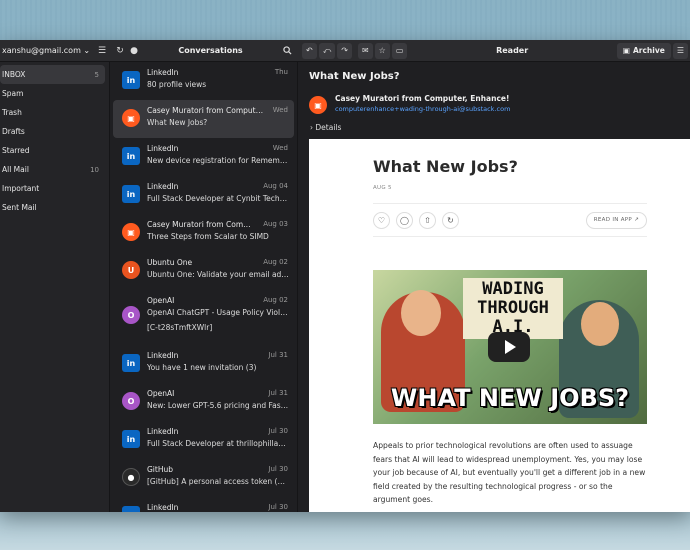  Describe the element at coordinates (48, 50) in the screenshot. I see `account-selector: xanshu@gmail.com ⌄` at that location.